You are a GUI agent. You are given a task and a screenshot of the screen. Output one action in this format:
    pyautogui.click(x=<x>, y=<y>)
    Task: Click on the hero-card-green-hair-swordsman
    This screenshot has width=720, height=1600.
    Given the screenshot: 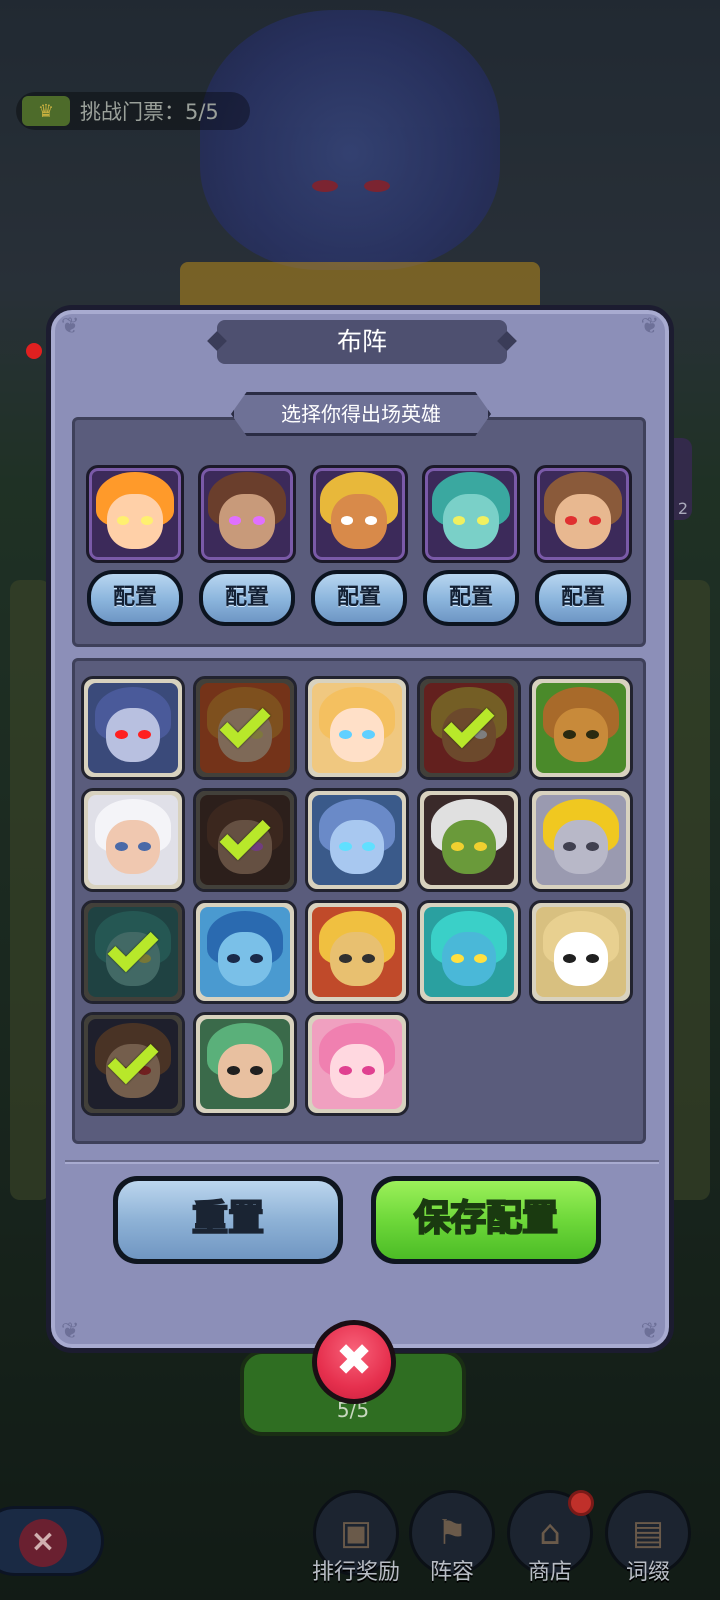 What is the action you would take?
    pyautogui.click(x=245, y=1064)
    